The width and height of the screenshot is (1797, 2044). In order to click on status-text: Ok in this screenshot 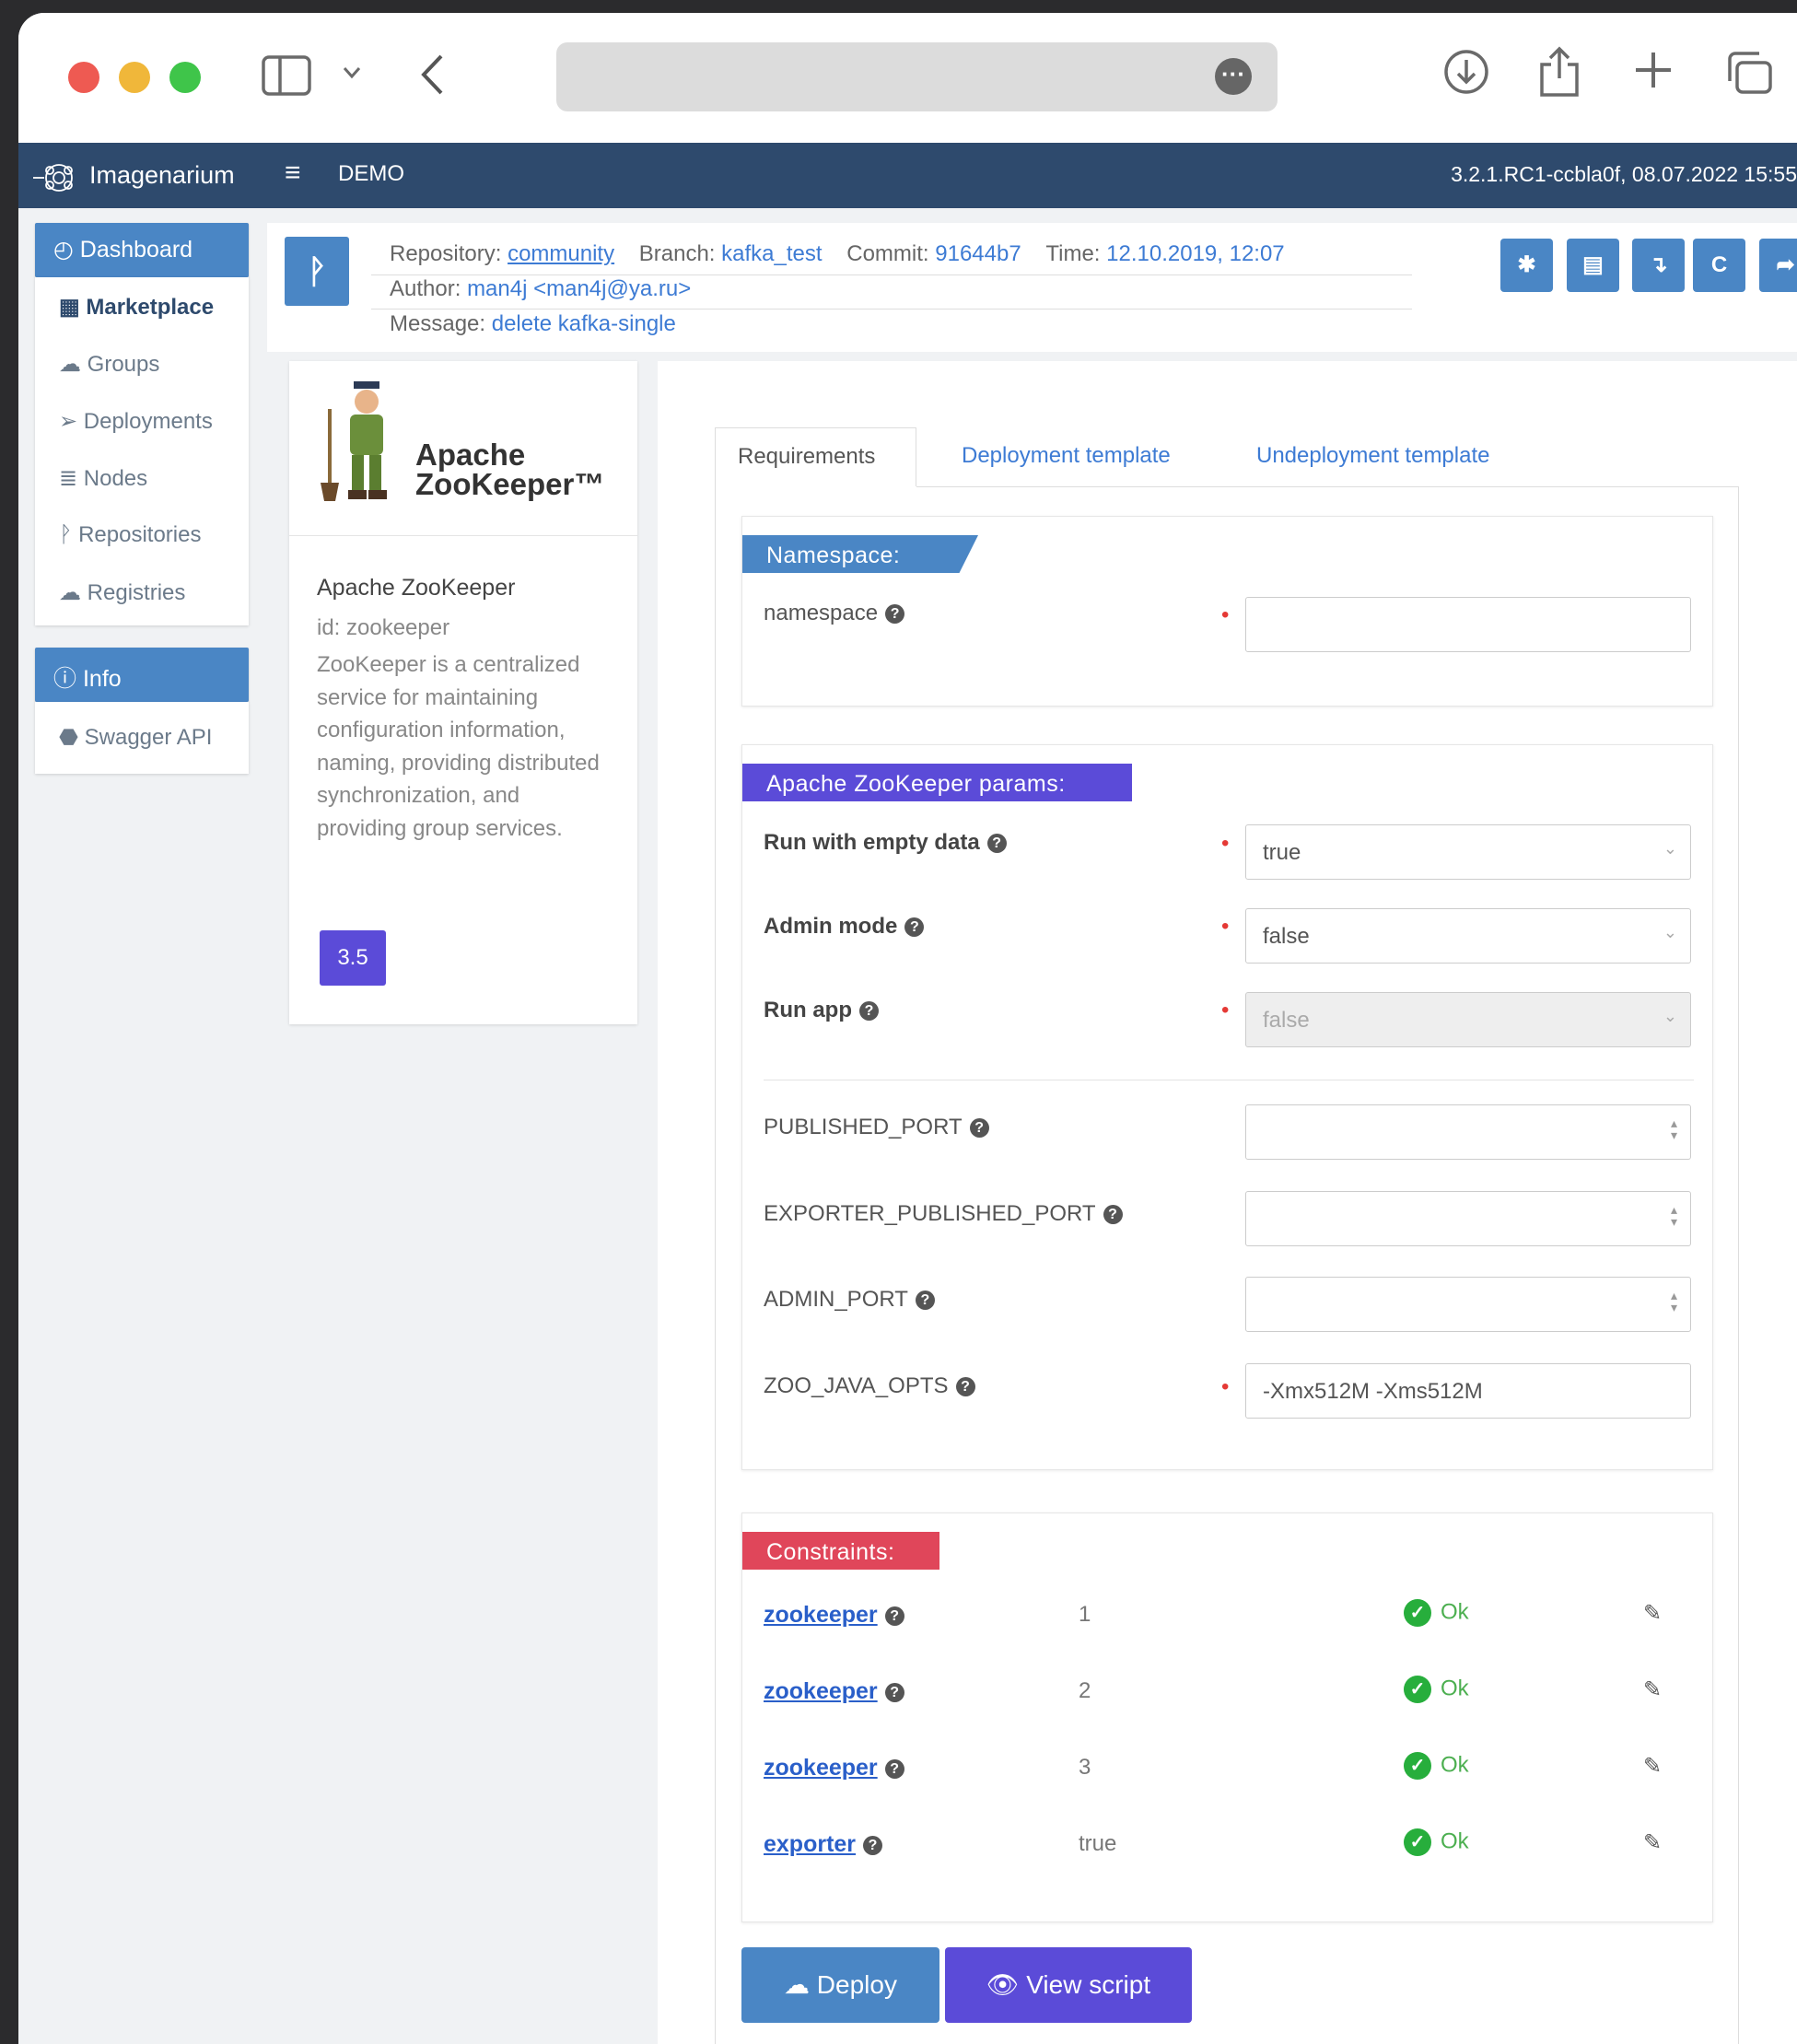, I will do `click(1455, 1612)`.